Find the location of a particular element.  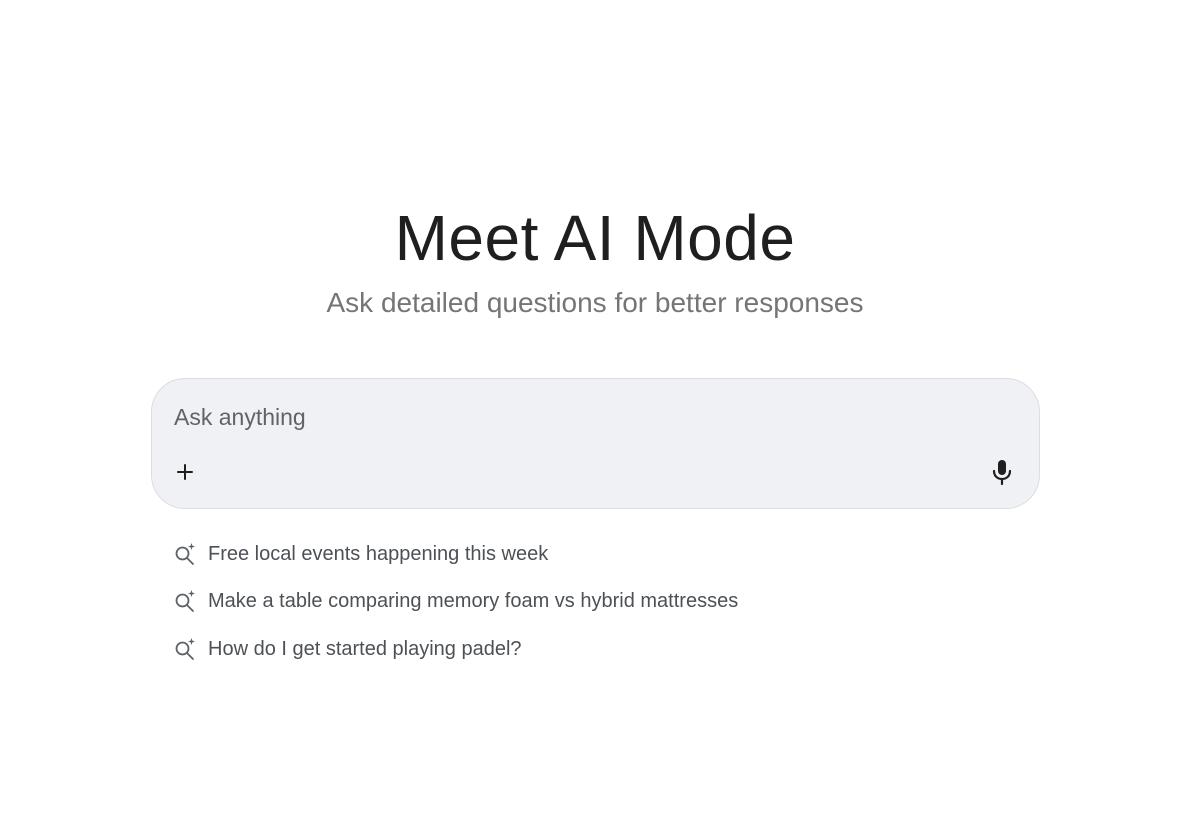

suggestion-item: Free local events happening this week is located at coordinates (522, 554).